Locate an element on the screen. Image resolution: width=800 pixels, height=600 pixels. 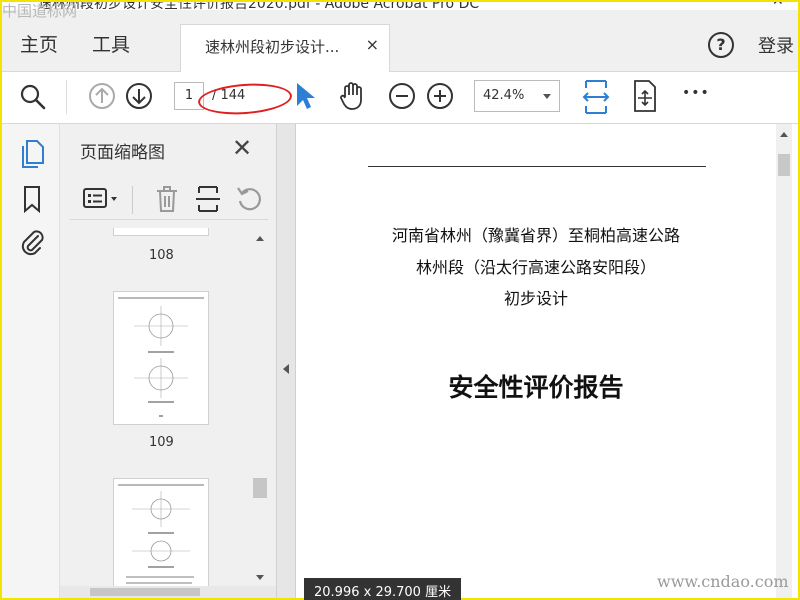
thumbnail-label: 108 is located at coordinates (161, 255).